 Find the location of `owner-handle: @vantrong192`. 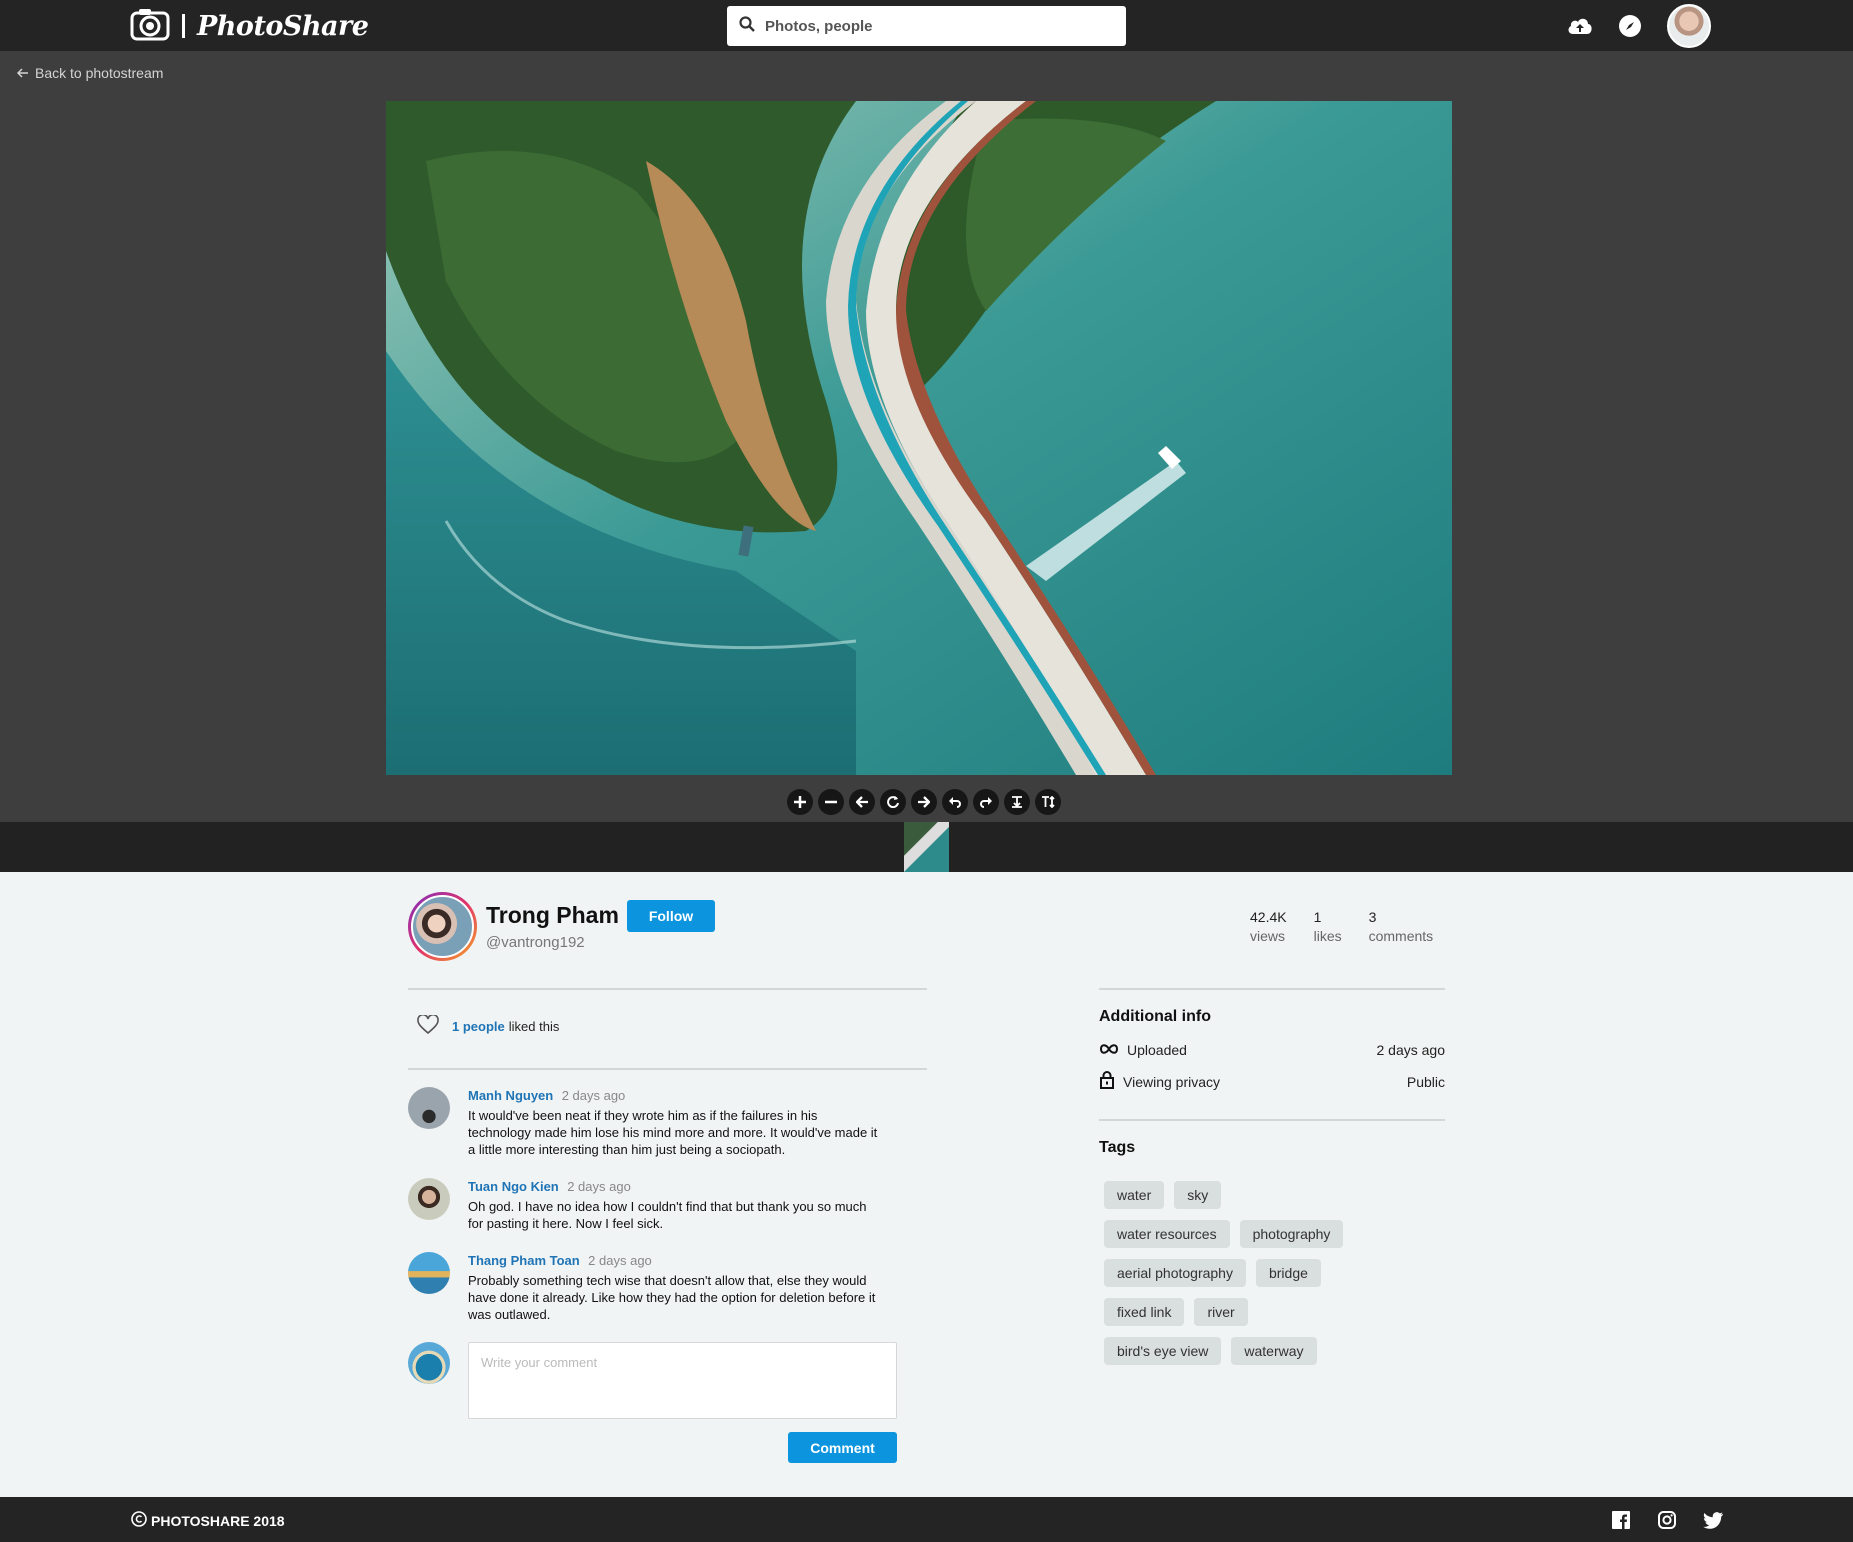

owner-handle: @vantrong192 is located at coordinates (535, 942).